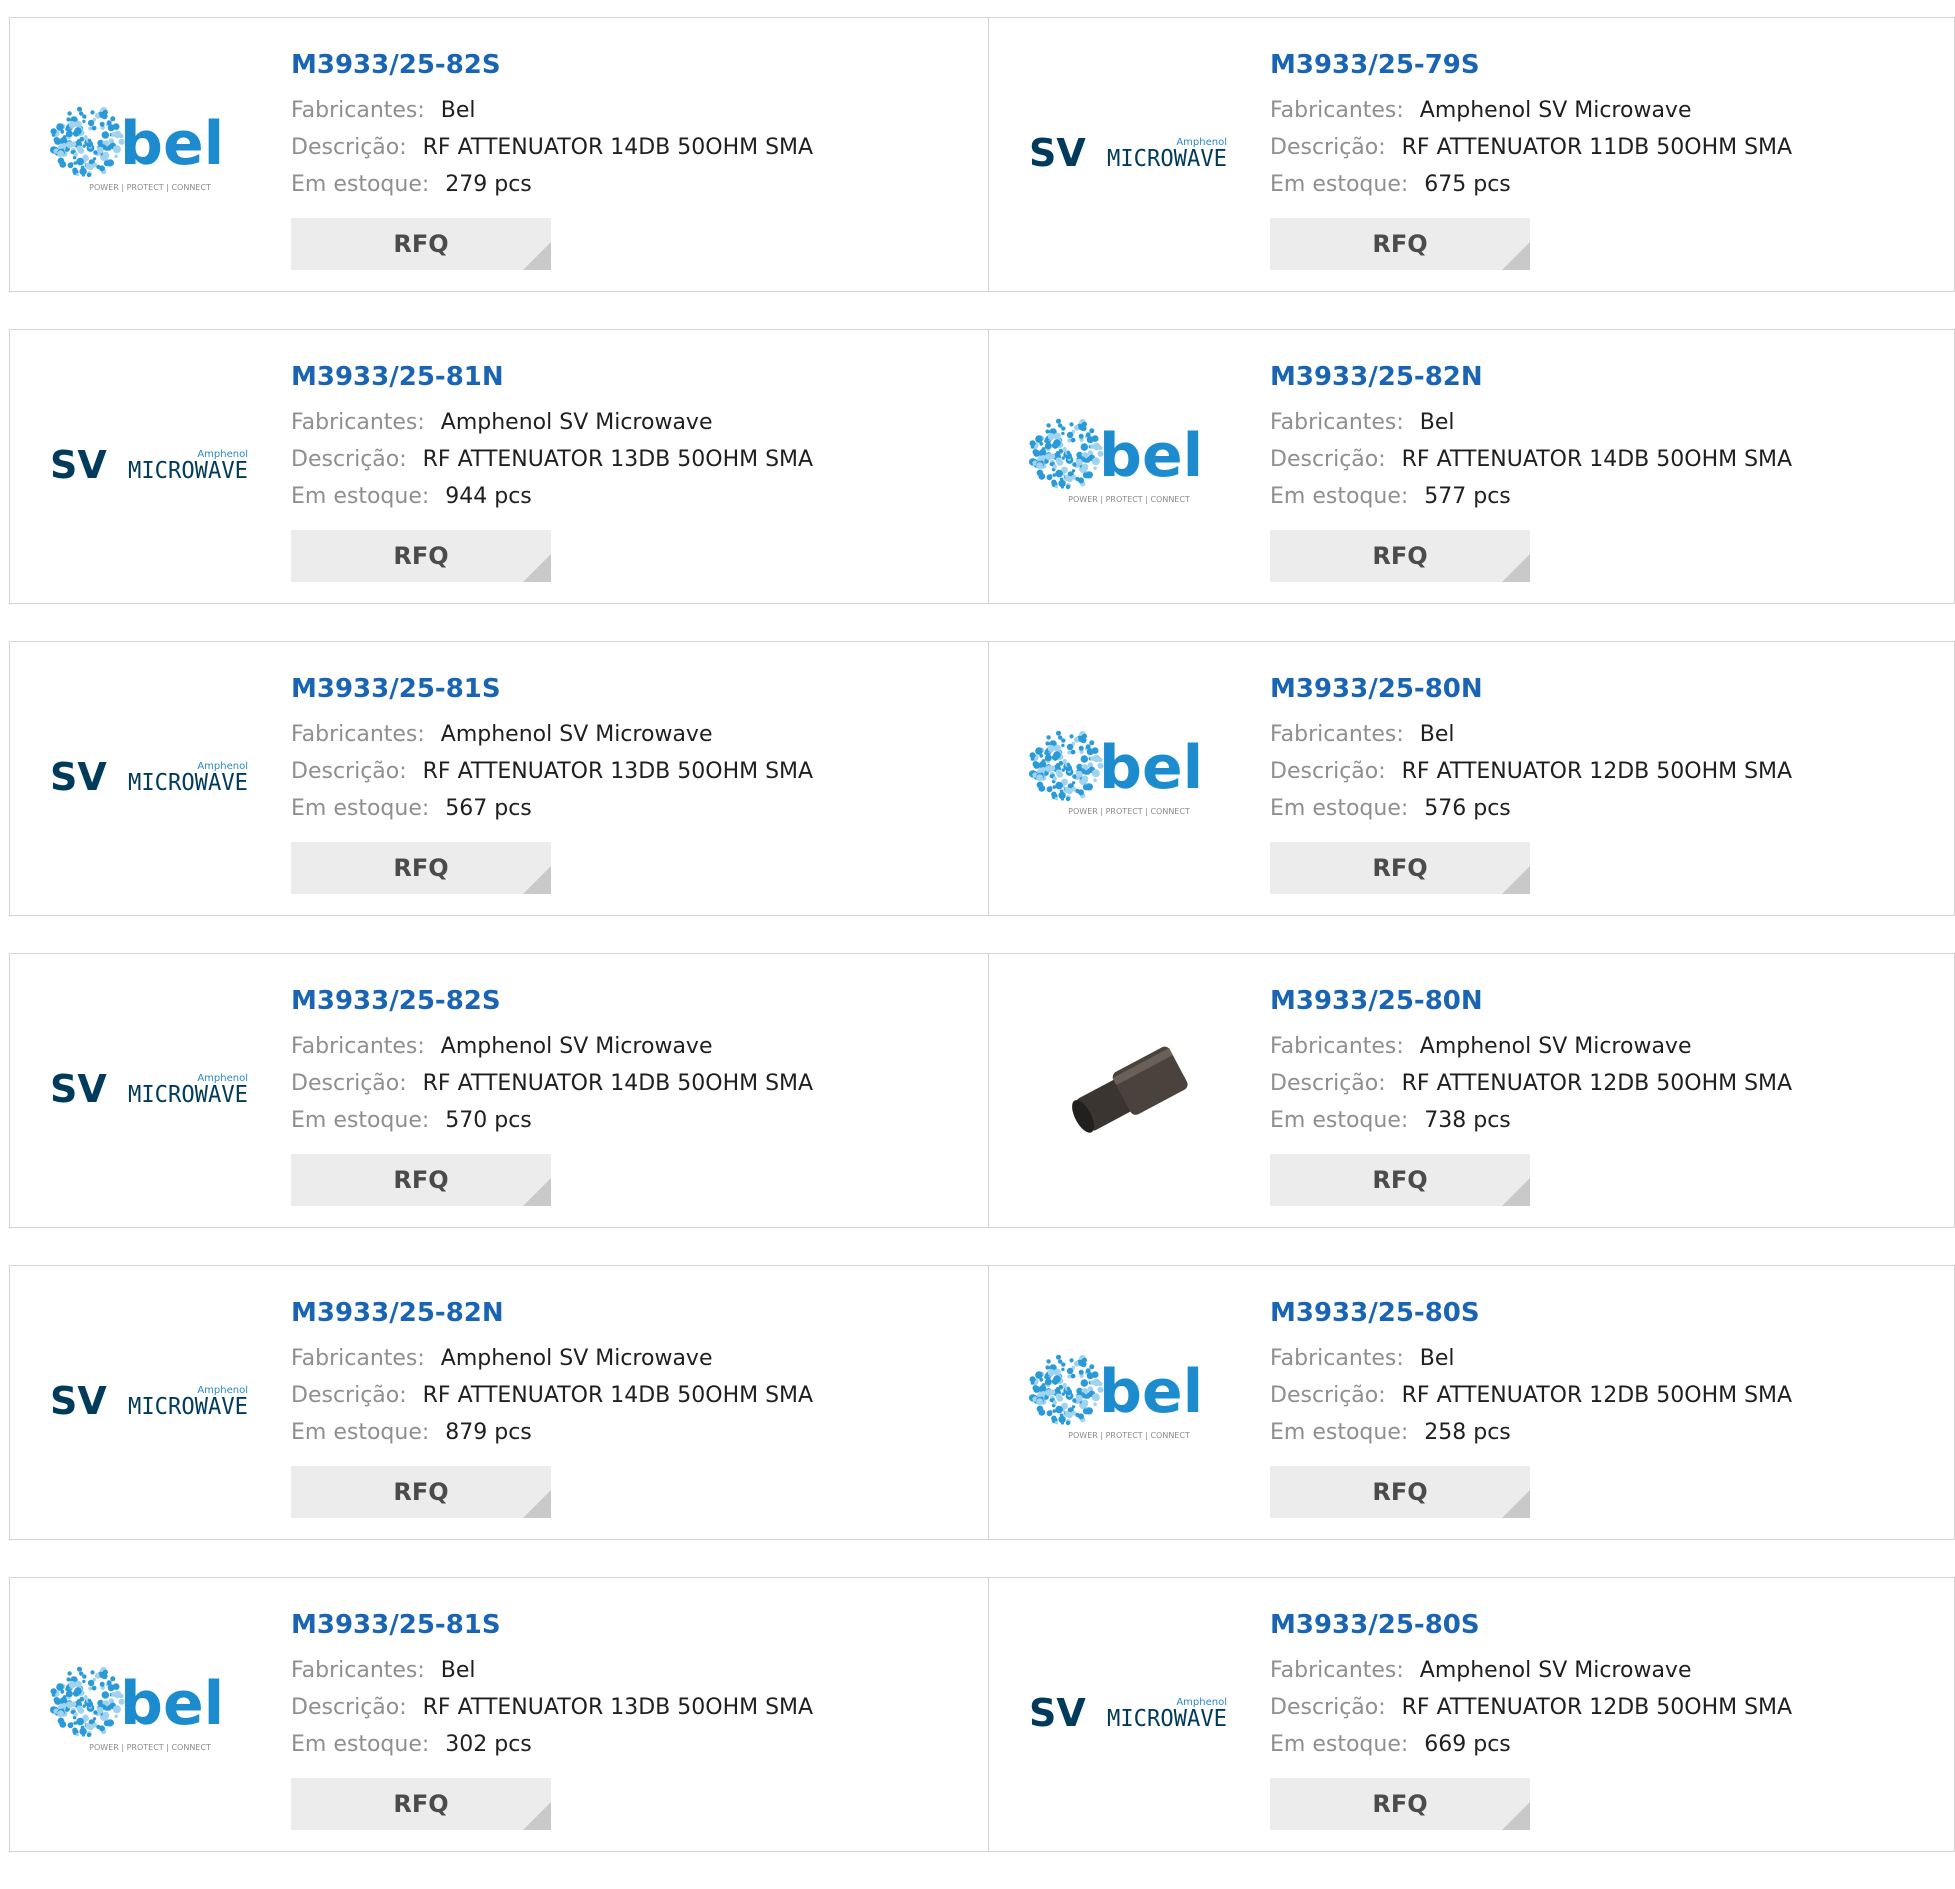 This screenshot has width=1955, height=1889. What do you see at coordinates (488, 808) in the screenshot?
I see `stock-value: 567 pcs` at bounding box center [488, 808].